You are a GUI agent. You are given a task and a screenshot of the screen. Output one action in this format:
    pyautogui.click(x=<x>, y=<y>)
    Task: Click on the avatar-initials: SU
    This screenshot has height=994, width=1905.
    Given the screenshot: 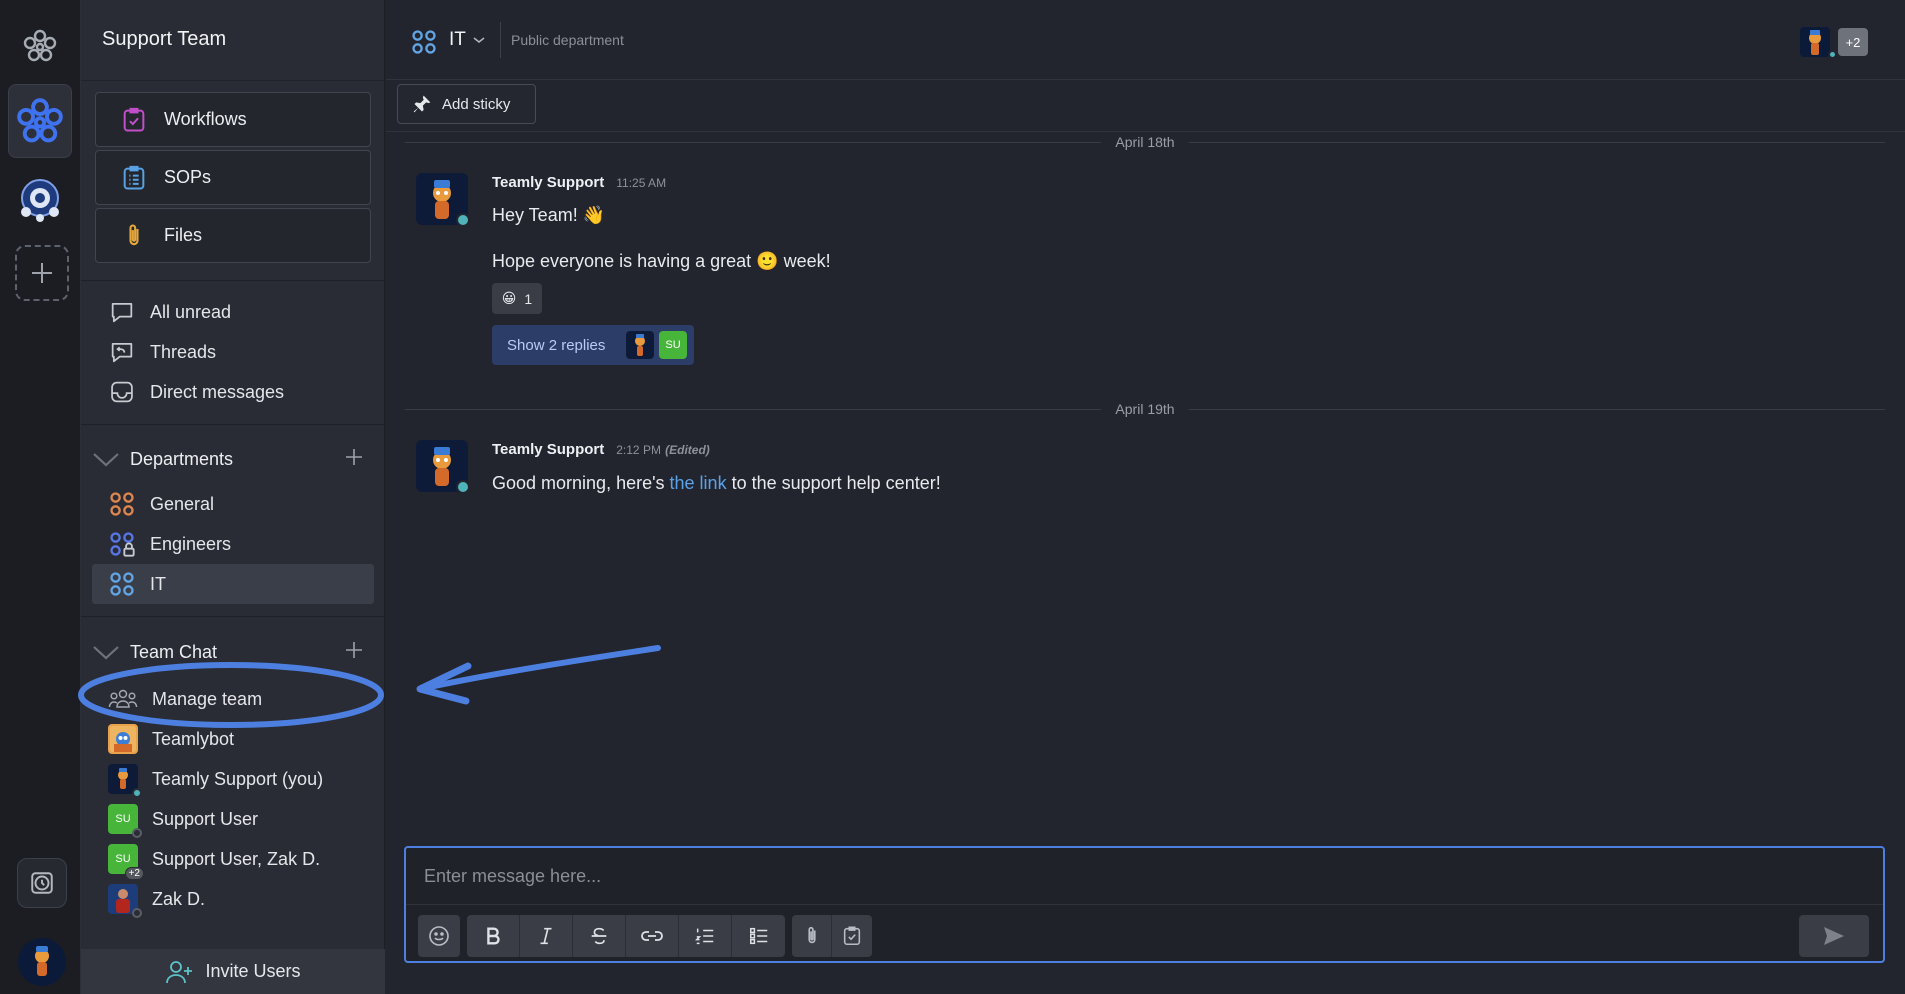 What is the action you would take?
    pyautogui.click(x=123, y=859)
    